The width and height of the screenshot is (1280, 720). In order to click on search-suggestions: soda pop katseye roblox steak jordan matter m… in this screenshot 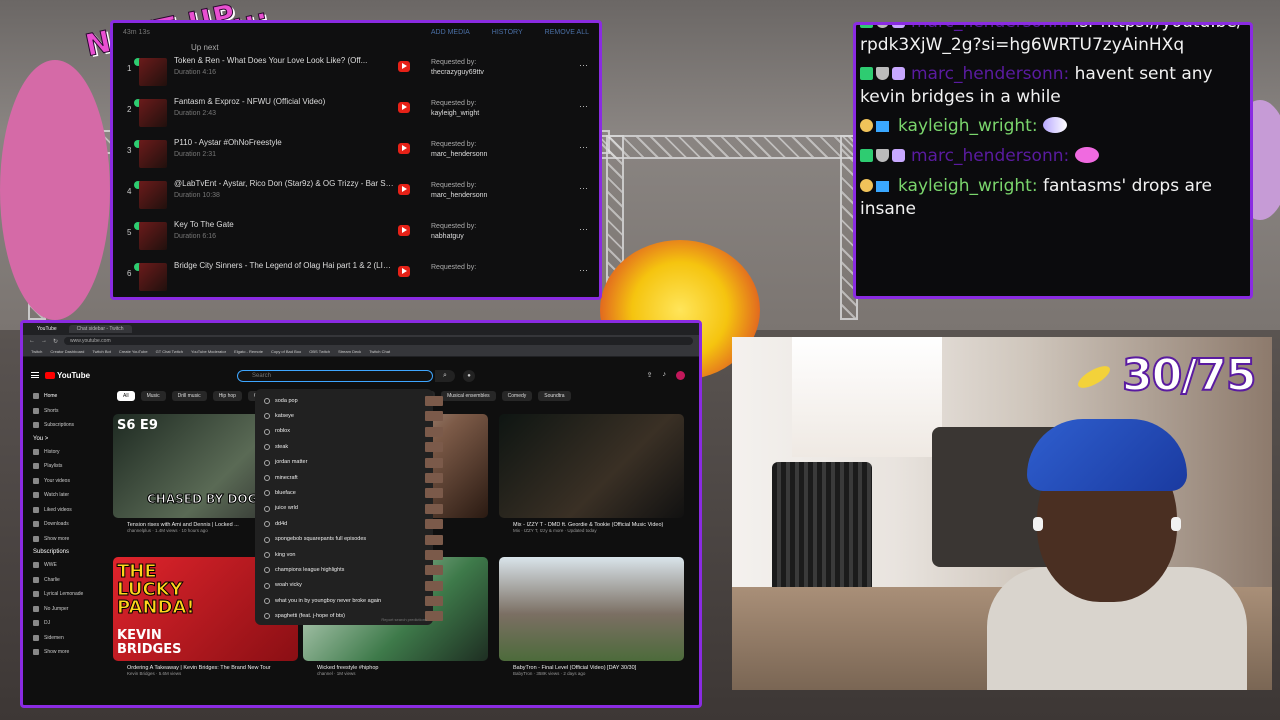, I will do `click(349, 507)`.